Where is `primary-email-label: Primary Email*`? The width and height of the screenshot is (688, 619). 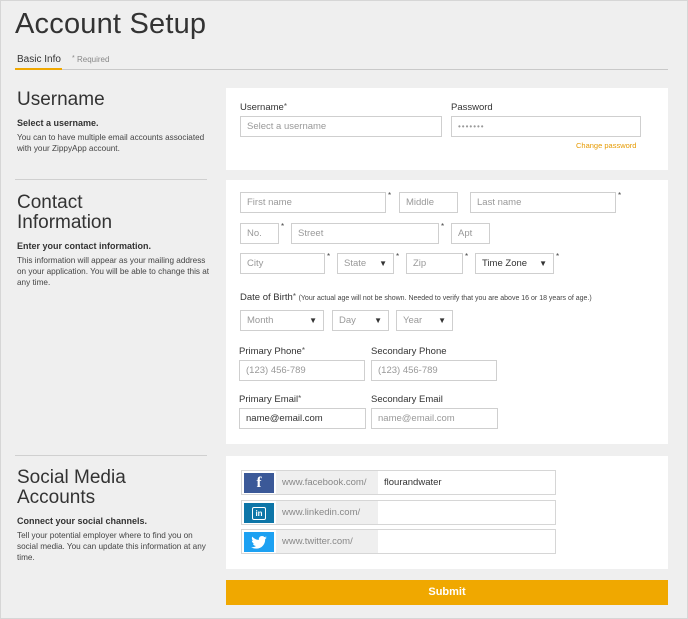
primary-email-label: Primary Email* is located at coordinates (270, 399).